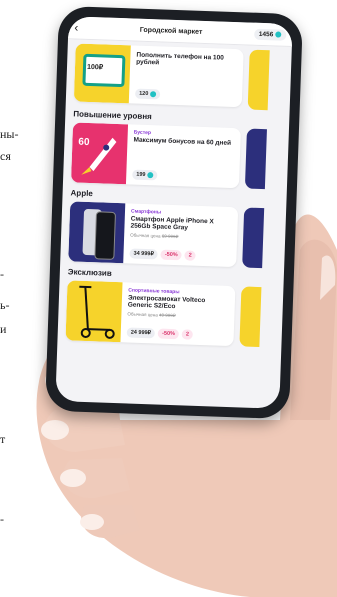 Image resolution: width=337 pixels, height=597 pixels. I want to click on app-header: ‹ Городской маркет 1456, so click(180, 32).